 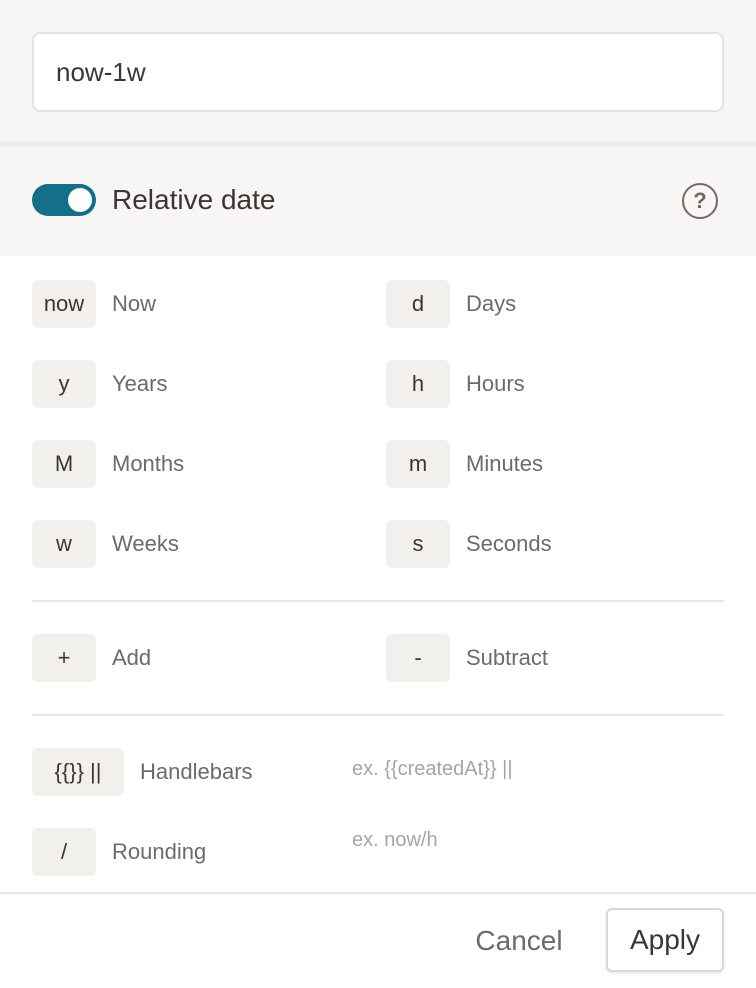 I want to click on unit-key-days: d, so click(x=418, y=304).